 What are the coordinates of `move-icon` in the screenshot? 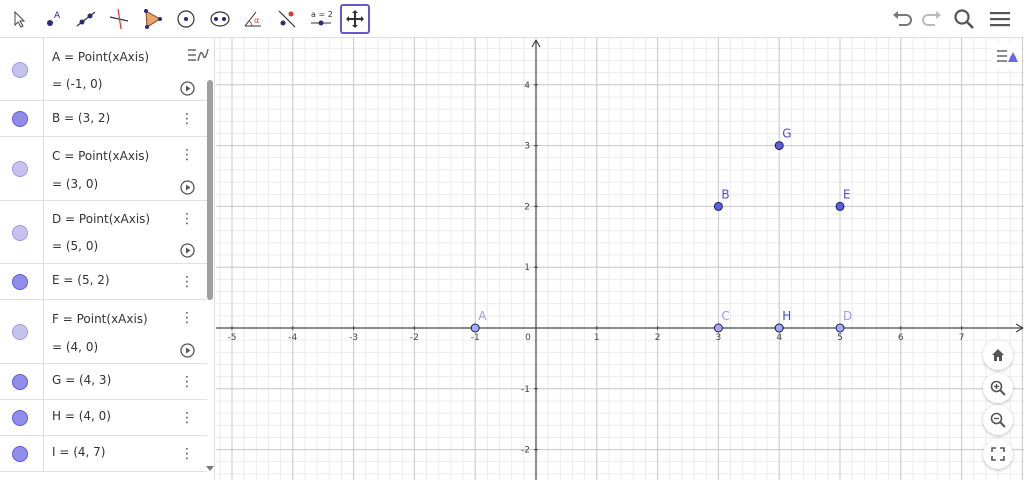 It's located at (20, 19).